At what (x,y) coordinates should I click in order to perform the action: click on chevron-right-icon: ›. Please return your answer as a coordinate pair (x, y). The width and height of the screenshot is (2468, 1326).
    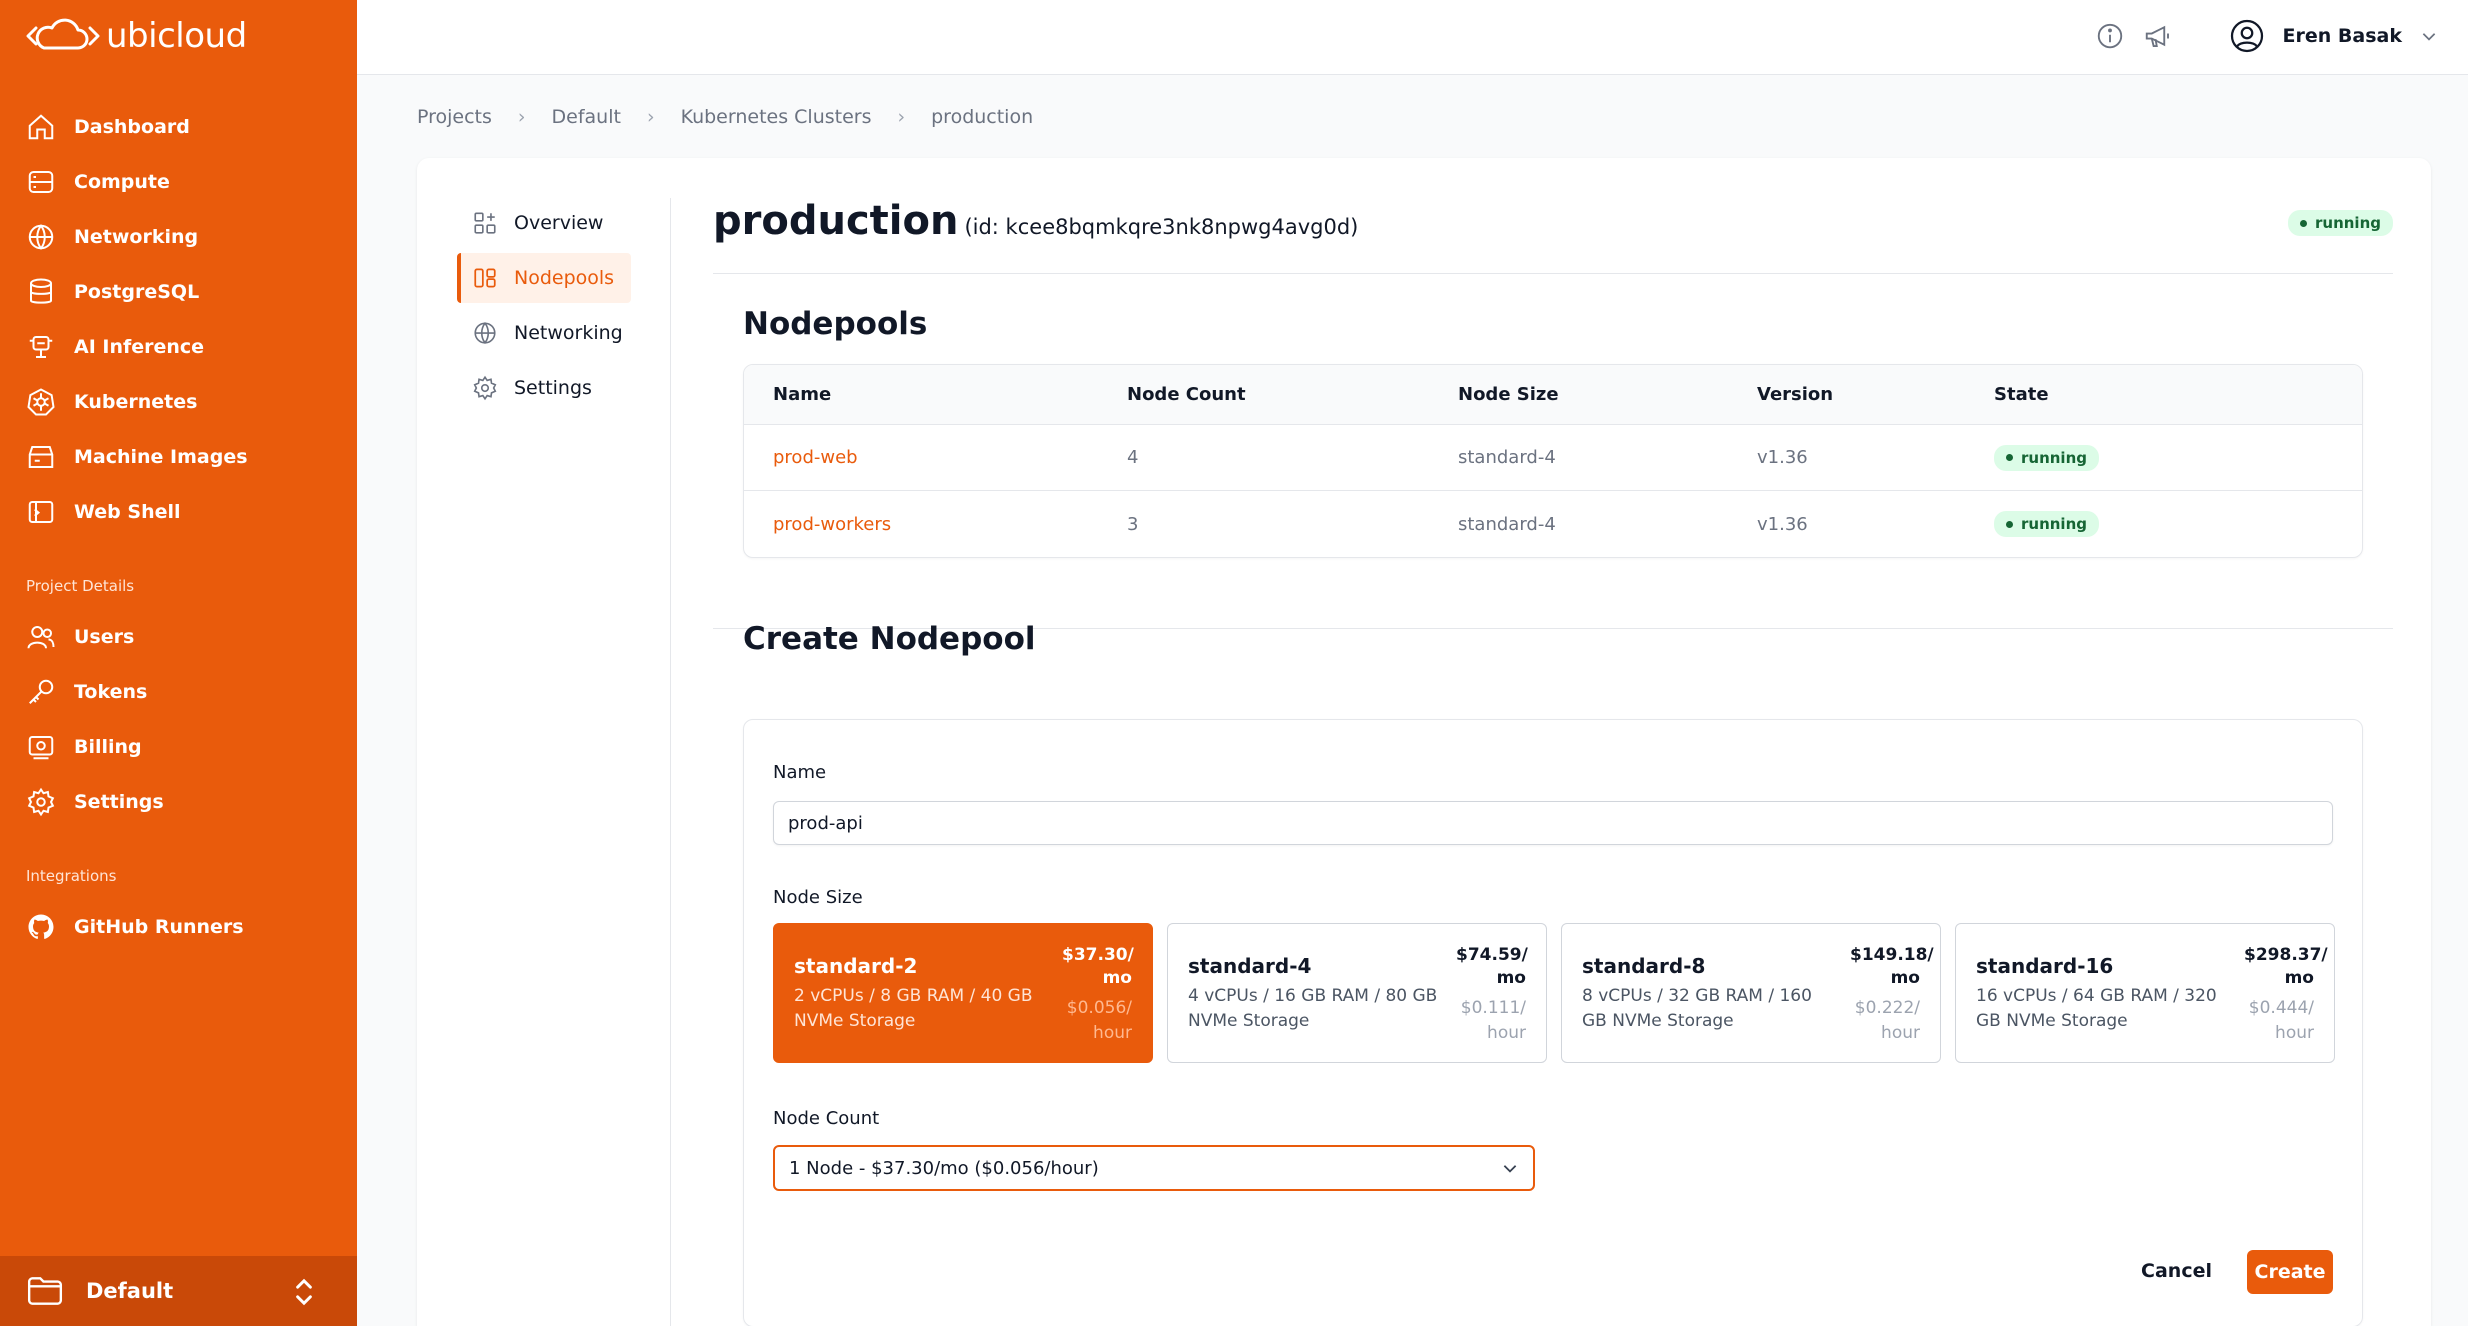
    Looking at the image, I should click on (901, 117).